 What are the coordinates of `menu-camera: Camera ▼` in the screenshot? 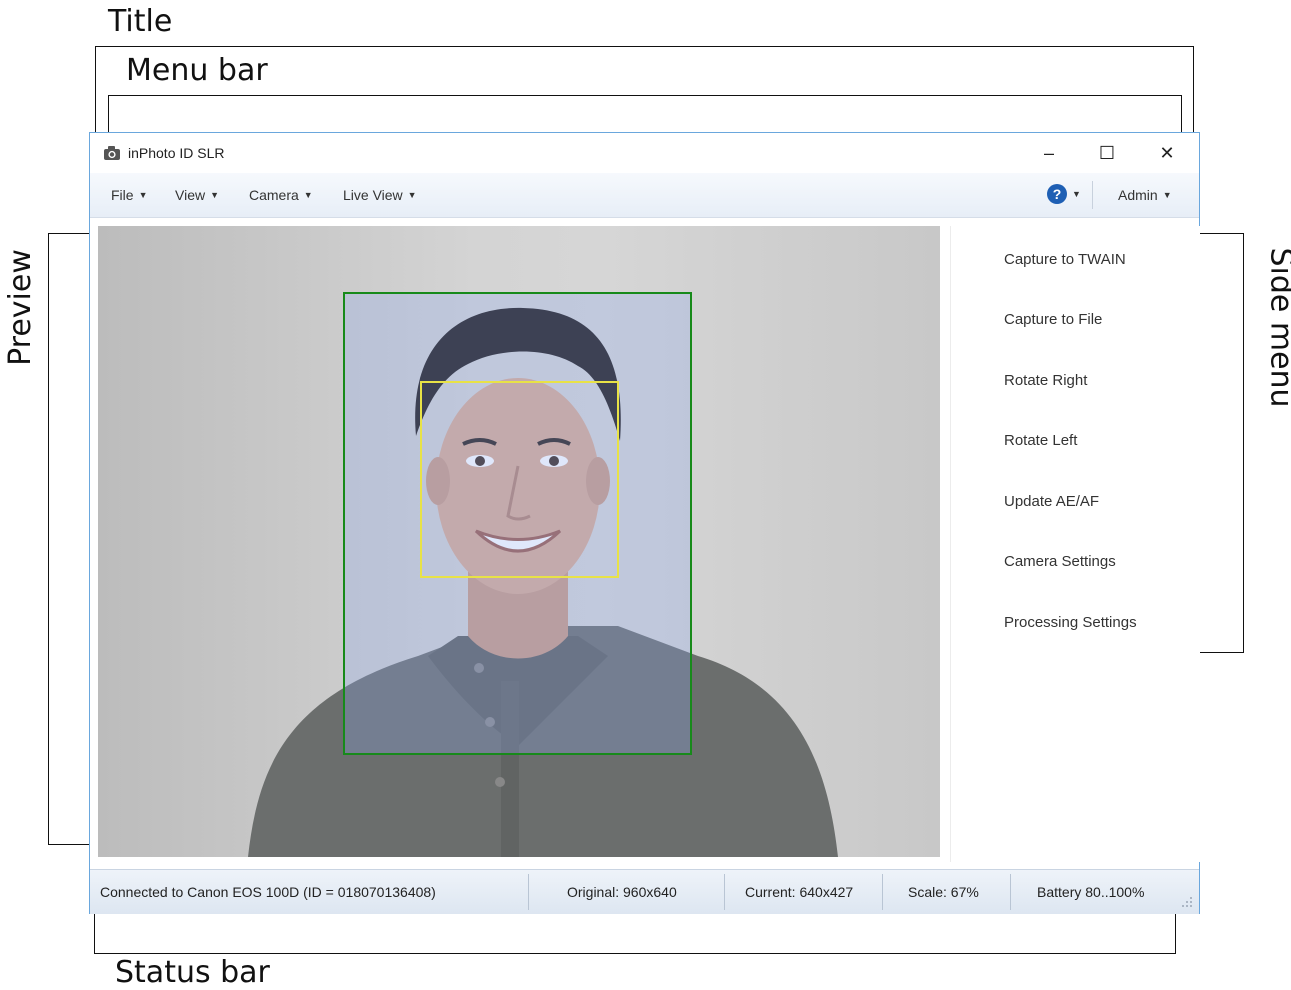 It's located at (281, 195).